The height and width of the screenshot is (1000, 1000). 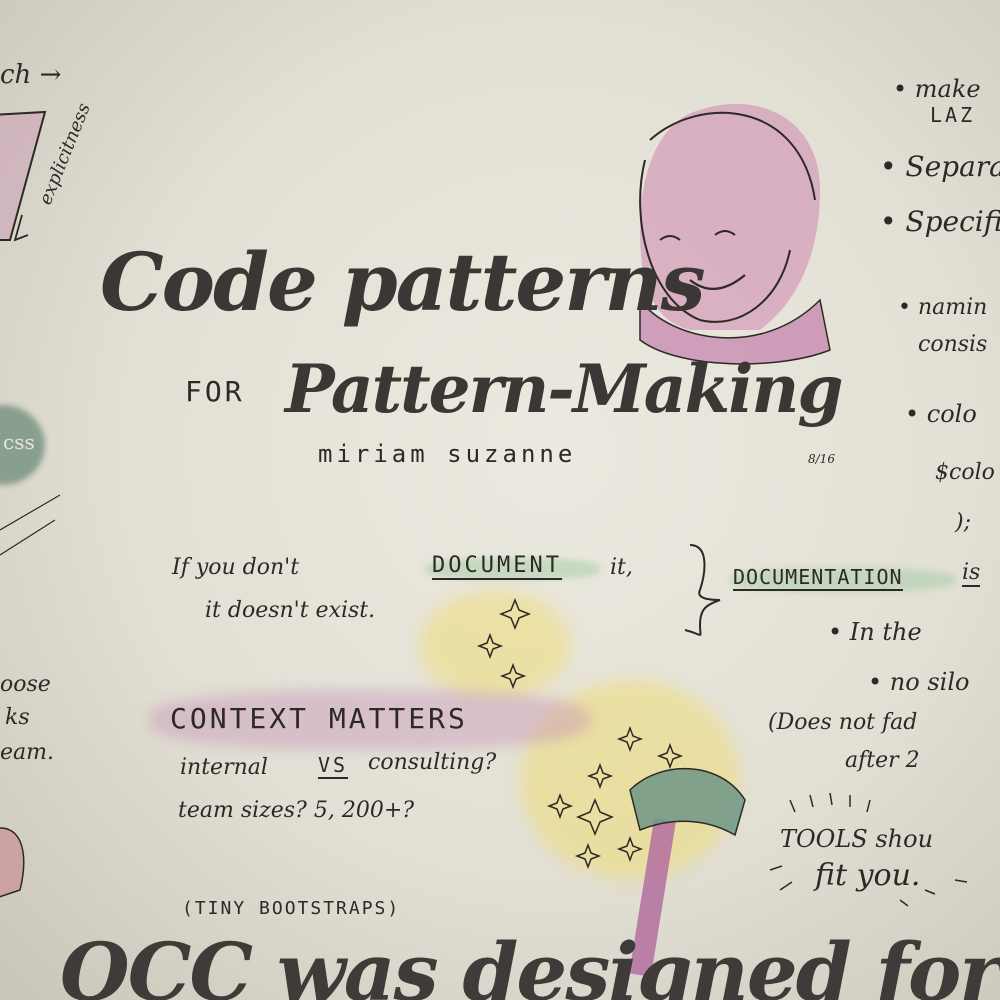 What do you see at coordinates (564, 389) in the screenshot?
I see `title-pattern-making: Pattern-Making` at bounding box center [564, 389].